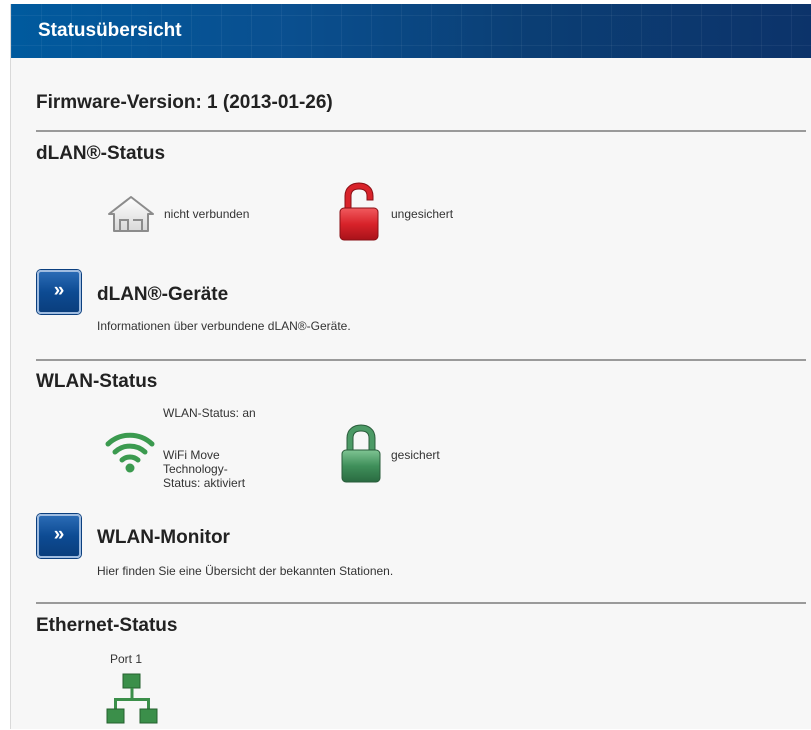  I want to click on network-icon, so click(132, 699).